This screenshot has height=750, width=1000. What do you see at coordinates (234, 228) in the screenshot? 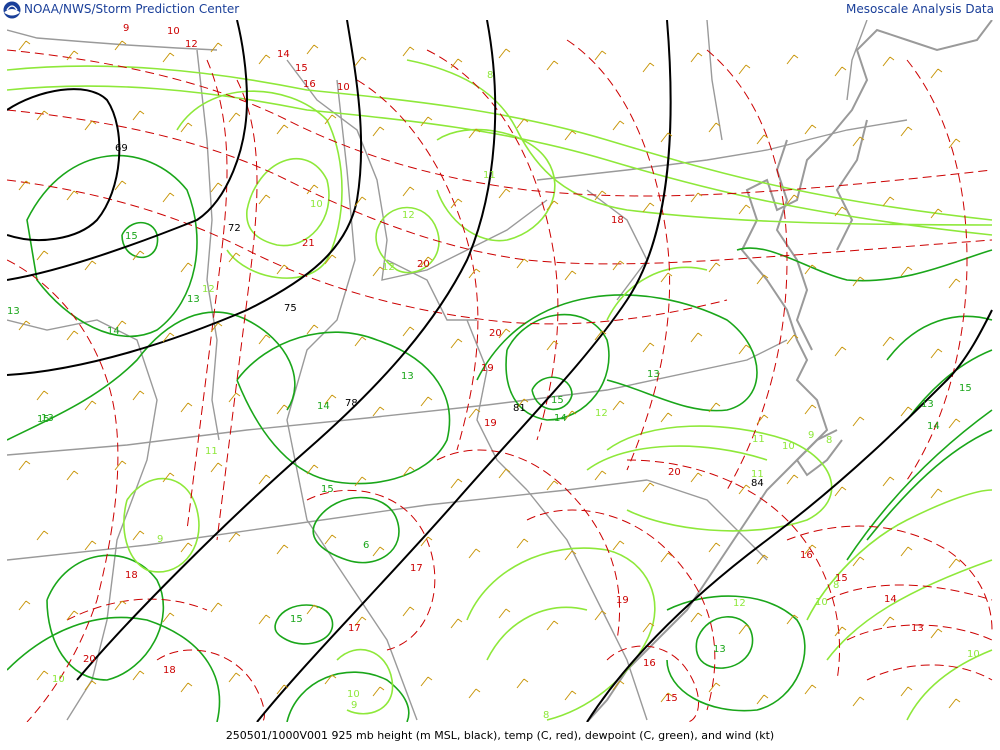
I see `height-label: 72` at bounding box center [234, 228].